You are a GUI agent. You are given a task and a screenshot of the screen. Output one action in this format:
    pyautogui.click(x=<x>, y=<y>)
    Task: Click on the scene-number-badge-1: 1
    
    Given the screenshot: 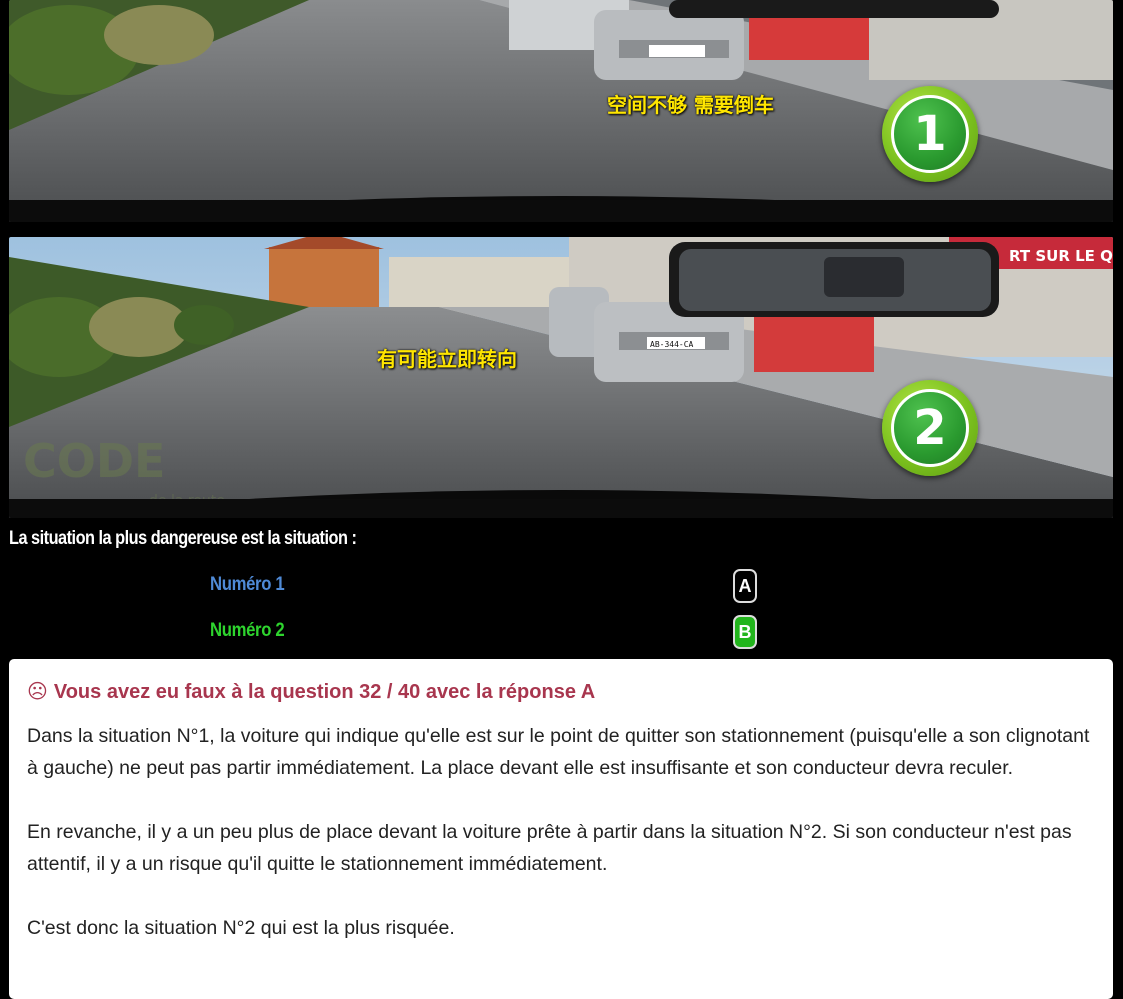 What is the action you would take?
    pyautogui.click(x=930, y=134)
    